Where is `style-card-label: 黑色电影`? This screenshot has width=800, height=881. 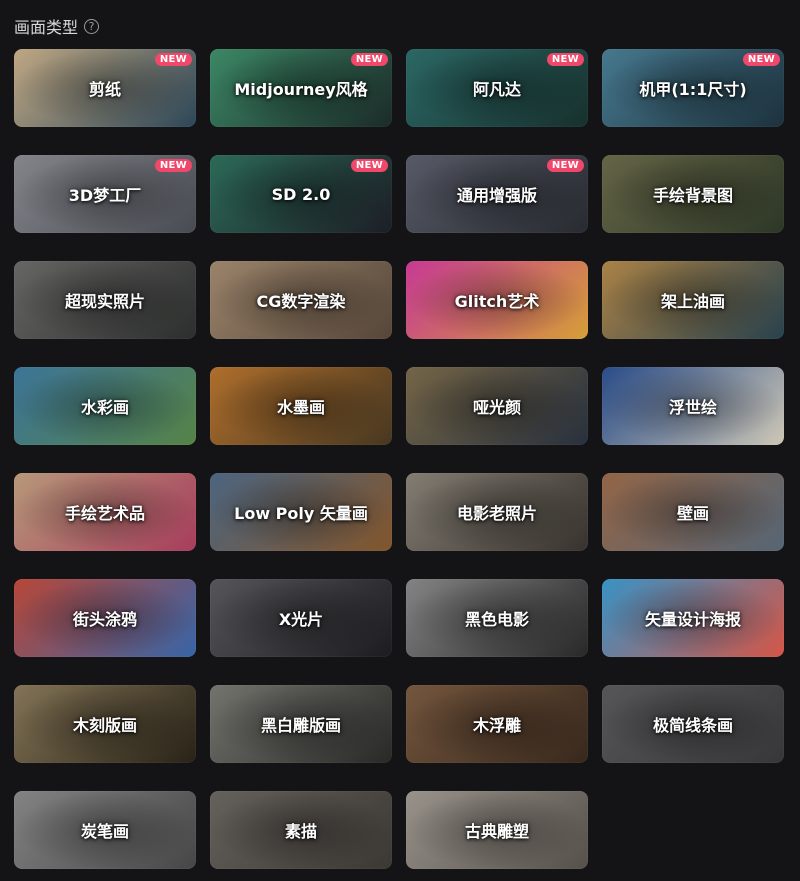
style-card-label: 黑色电影 is located at coordinates (496, 619).